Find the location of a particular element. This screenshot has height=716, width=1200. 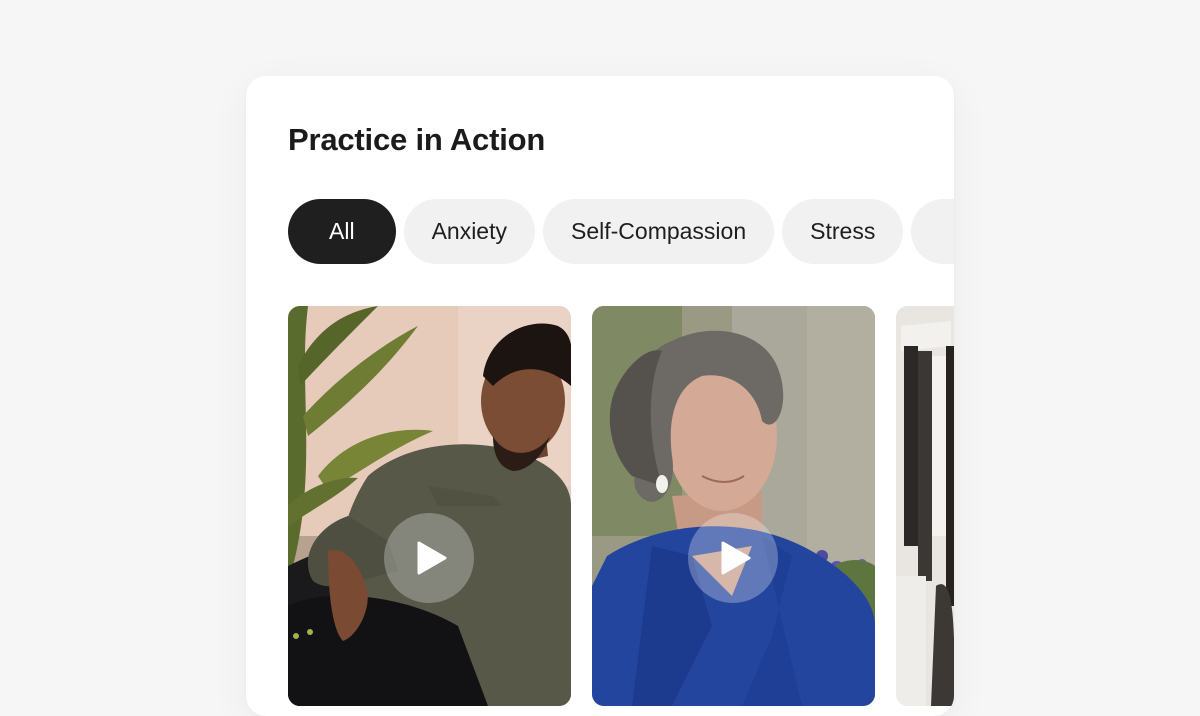

filter-chip-stress: Stress is located at coordinates (843, 231).